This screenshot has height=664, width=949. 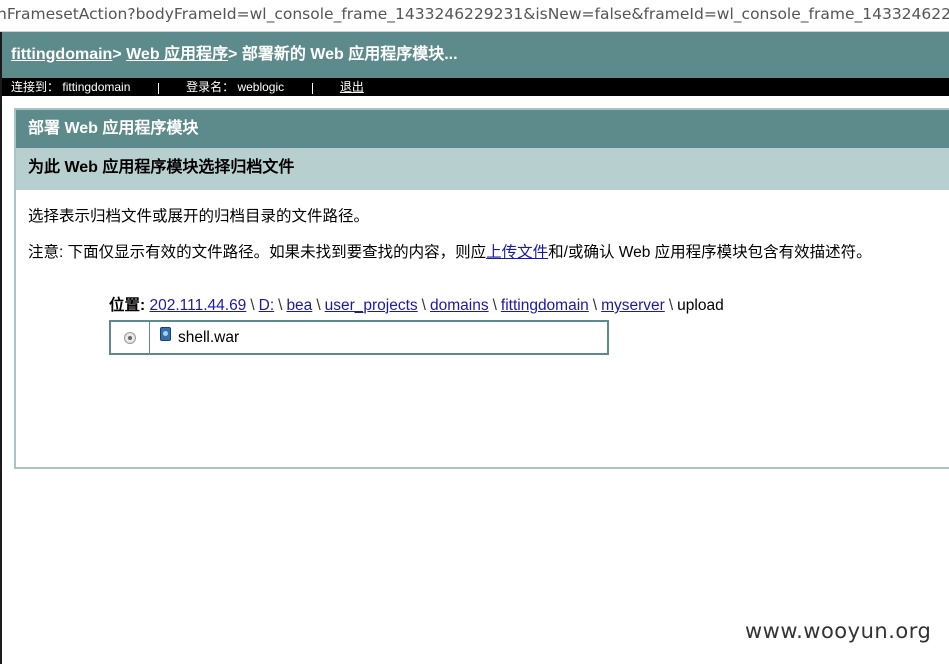 I want to click on path-link-fittingdomain: fittingdomain, so click(x=545, y=305).